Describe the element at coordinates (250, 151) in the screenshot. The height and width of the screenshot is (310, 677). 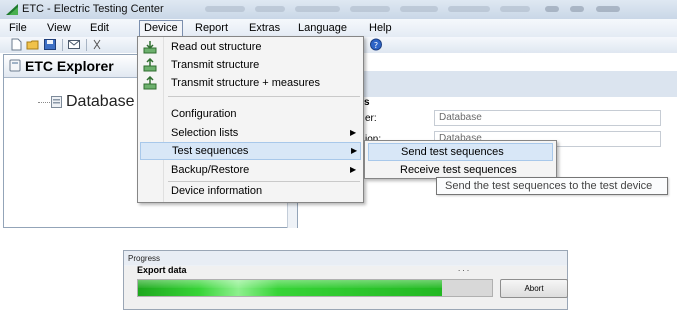
I see `menu-item-test-sequences: Test sequences ▶` at that location.